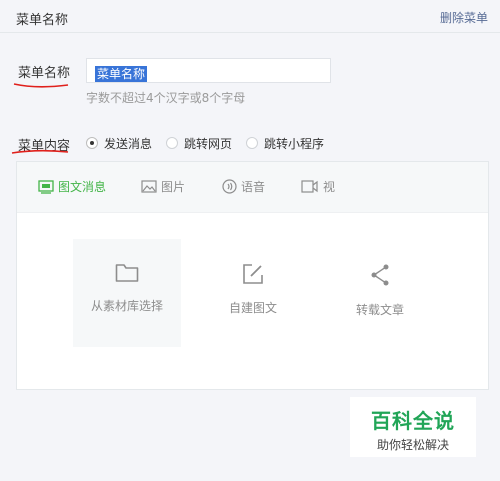 Image resolution: width=500 pixels, height=481 pixels. I want to click on menu-header-title: 菜单名称, so click(42, 20).